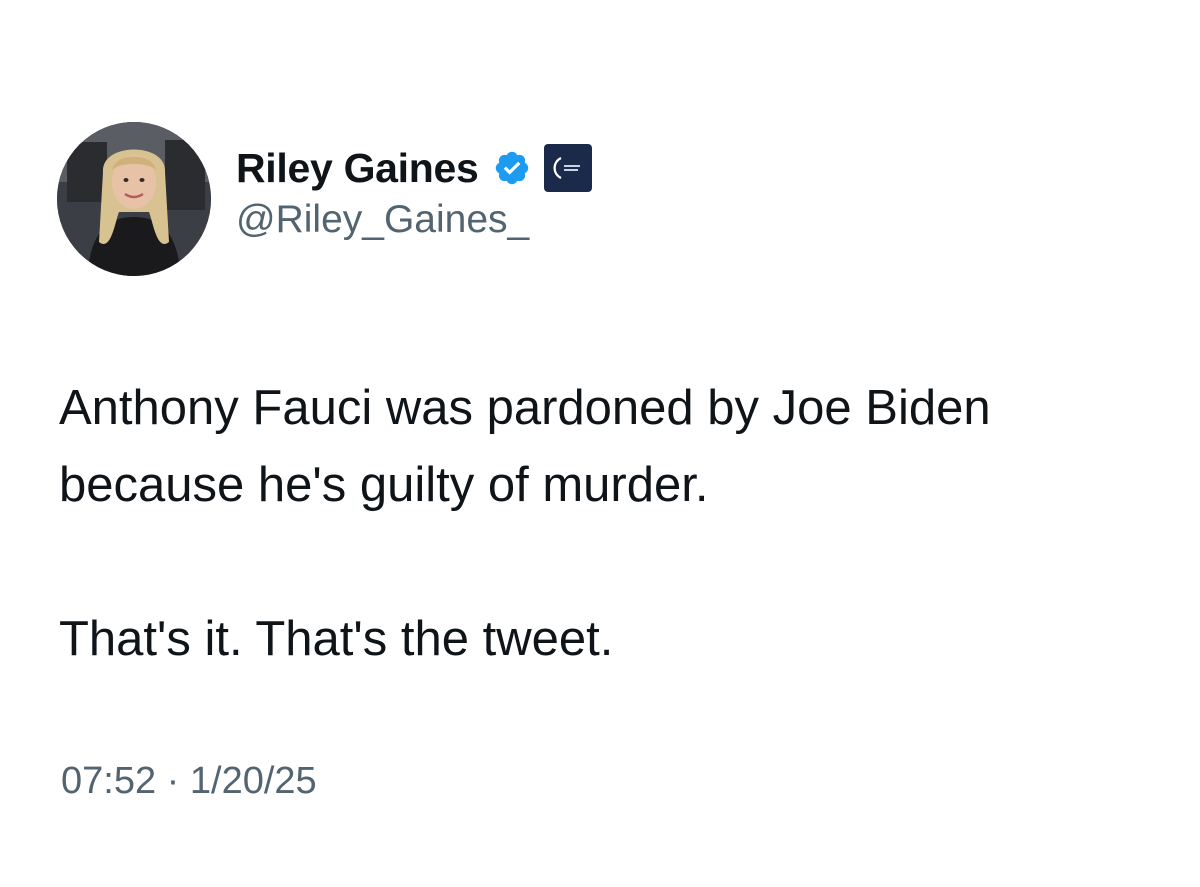  What do you see at coordinates (357, 168) in the screenshot?
I see `display-name: Riley Gaines` at bounding box center [357, 168].